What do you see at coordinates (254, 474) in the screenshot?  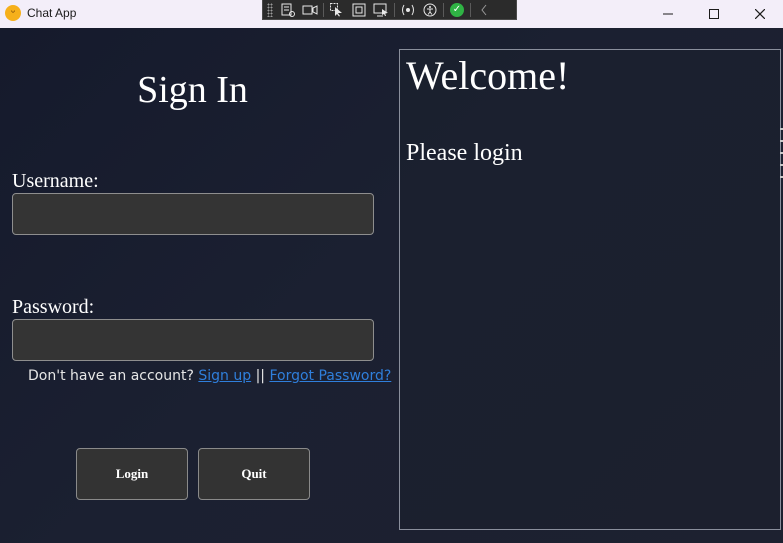 I see `quit-button: Quit` at bounding box center [254, 474].